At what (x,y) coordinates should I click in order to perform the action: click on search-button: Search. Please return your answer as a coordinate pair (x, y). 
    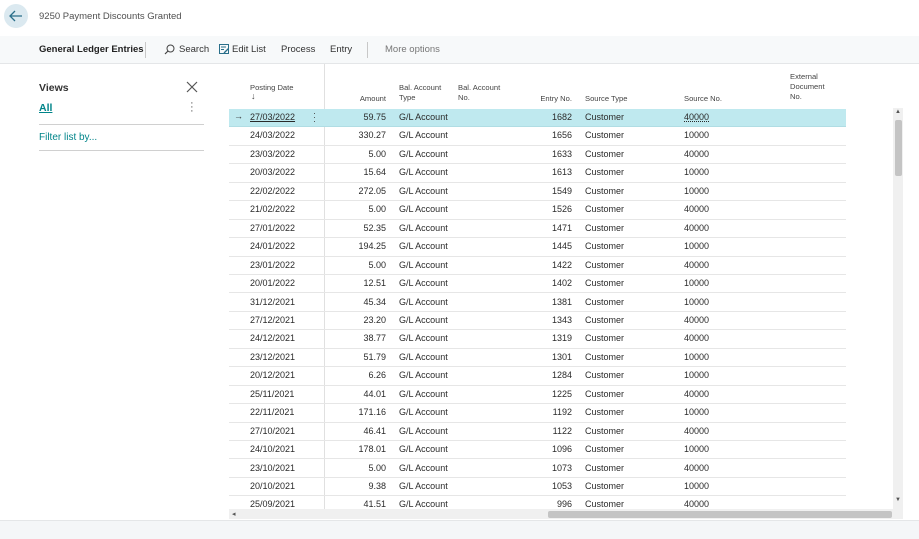
    Looking at the image, I should click on (194, 49).